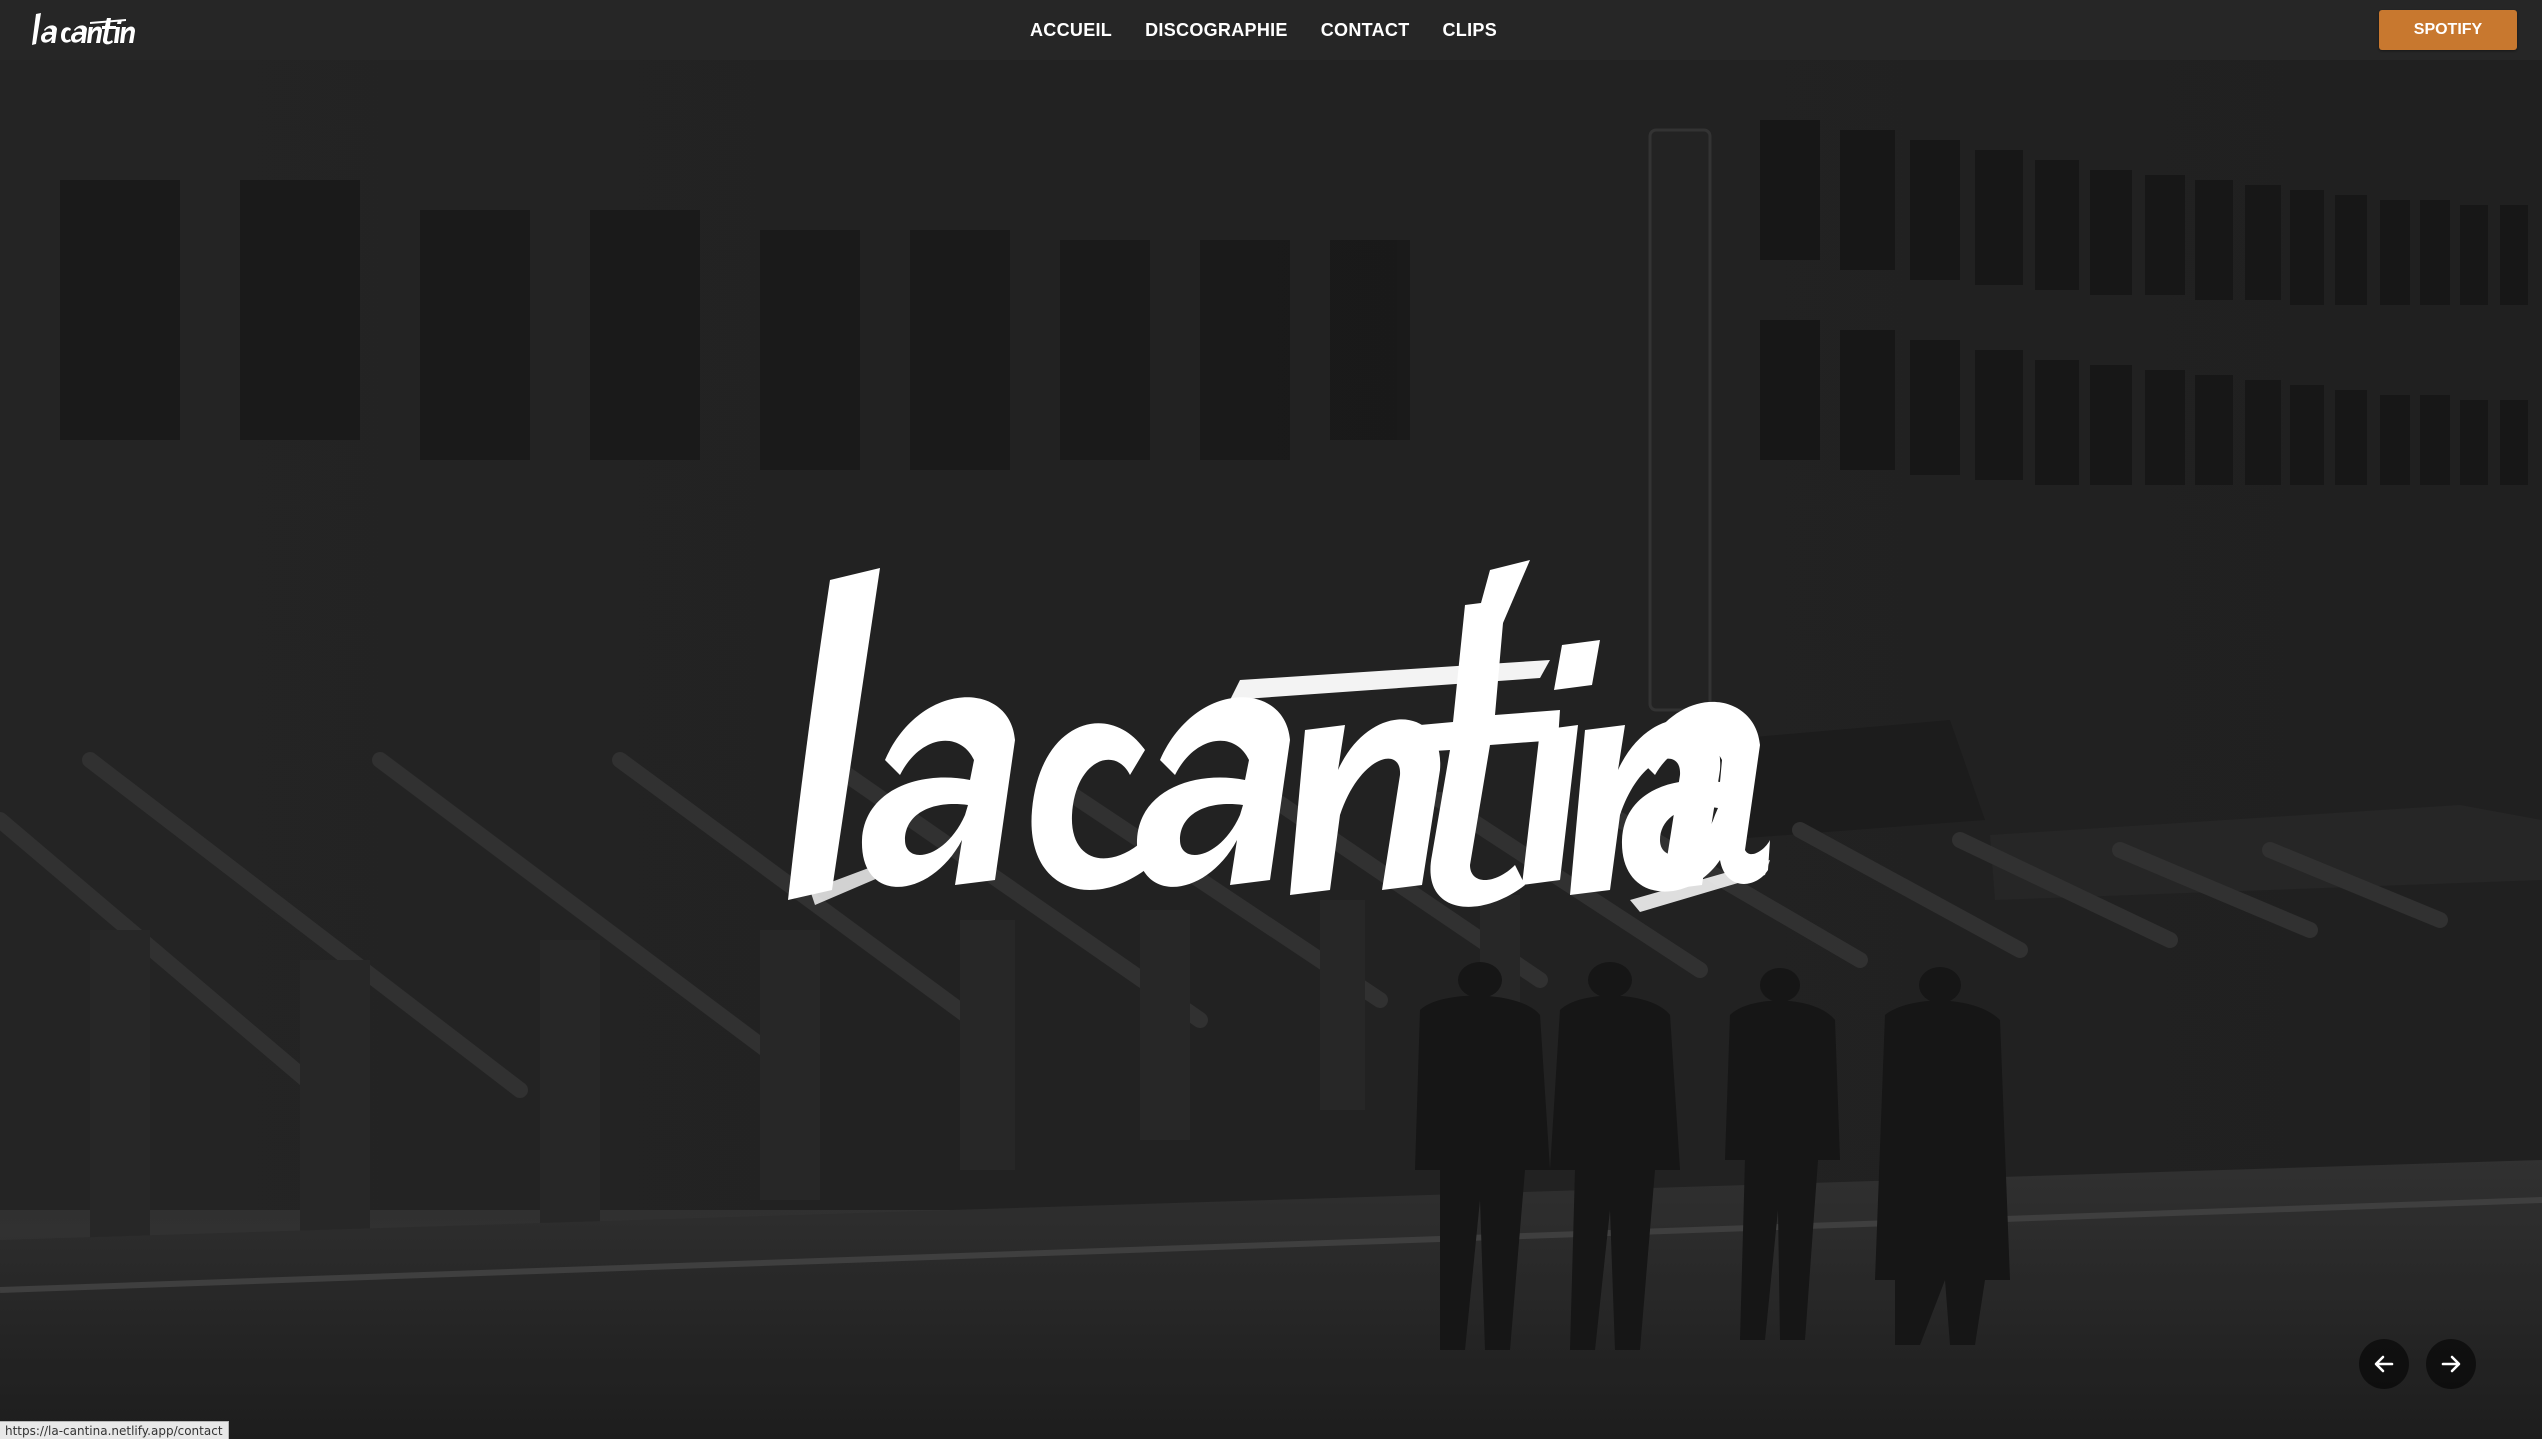 Image resolution: width=2542 pixels, height=1439 pixels. I want to click on slider-prev-button, so click(2384, 1364).